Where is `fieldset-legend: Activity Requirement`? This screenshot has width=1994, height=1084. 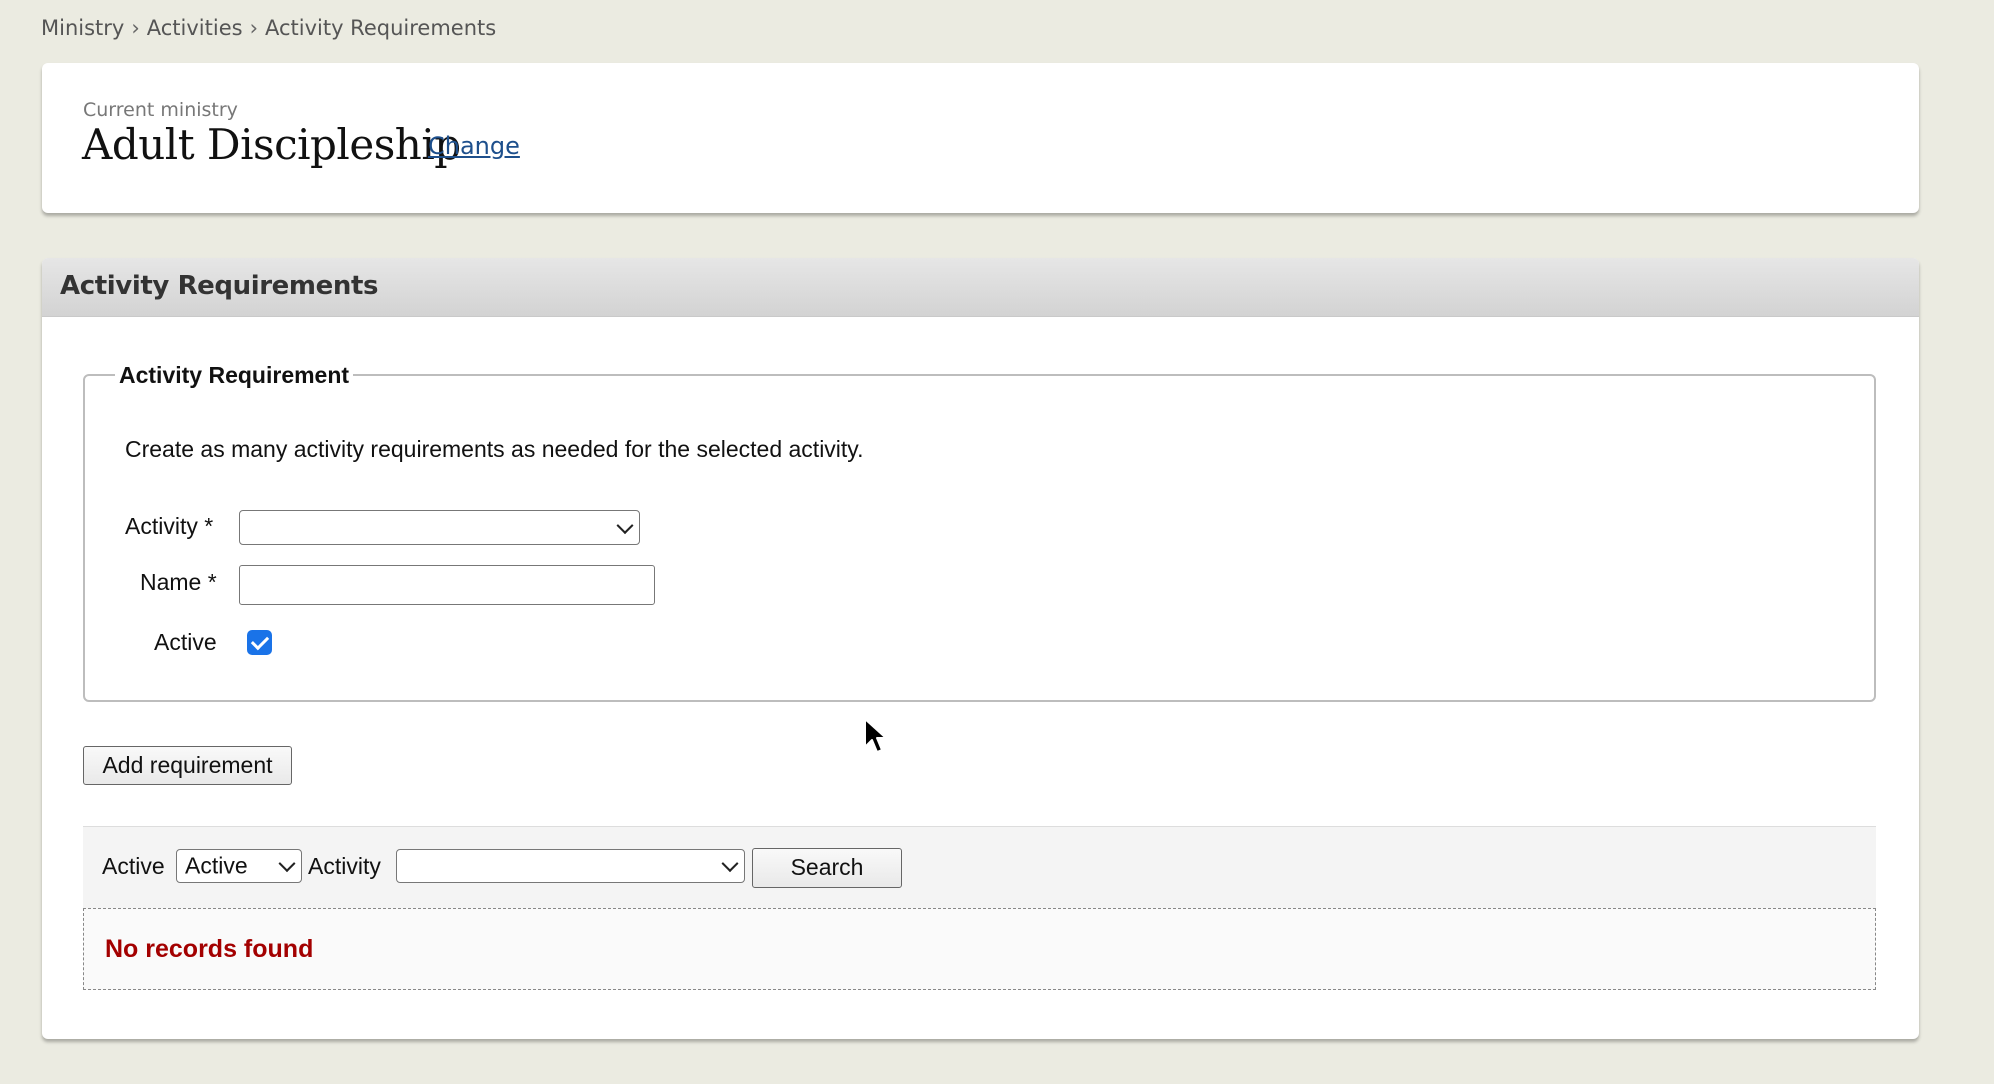
fieldset-legend: Activity Requirement is located at coordinates (234, 375).